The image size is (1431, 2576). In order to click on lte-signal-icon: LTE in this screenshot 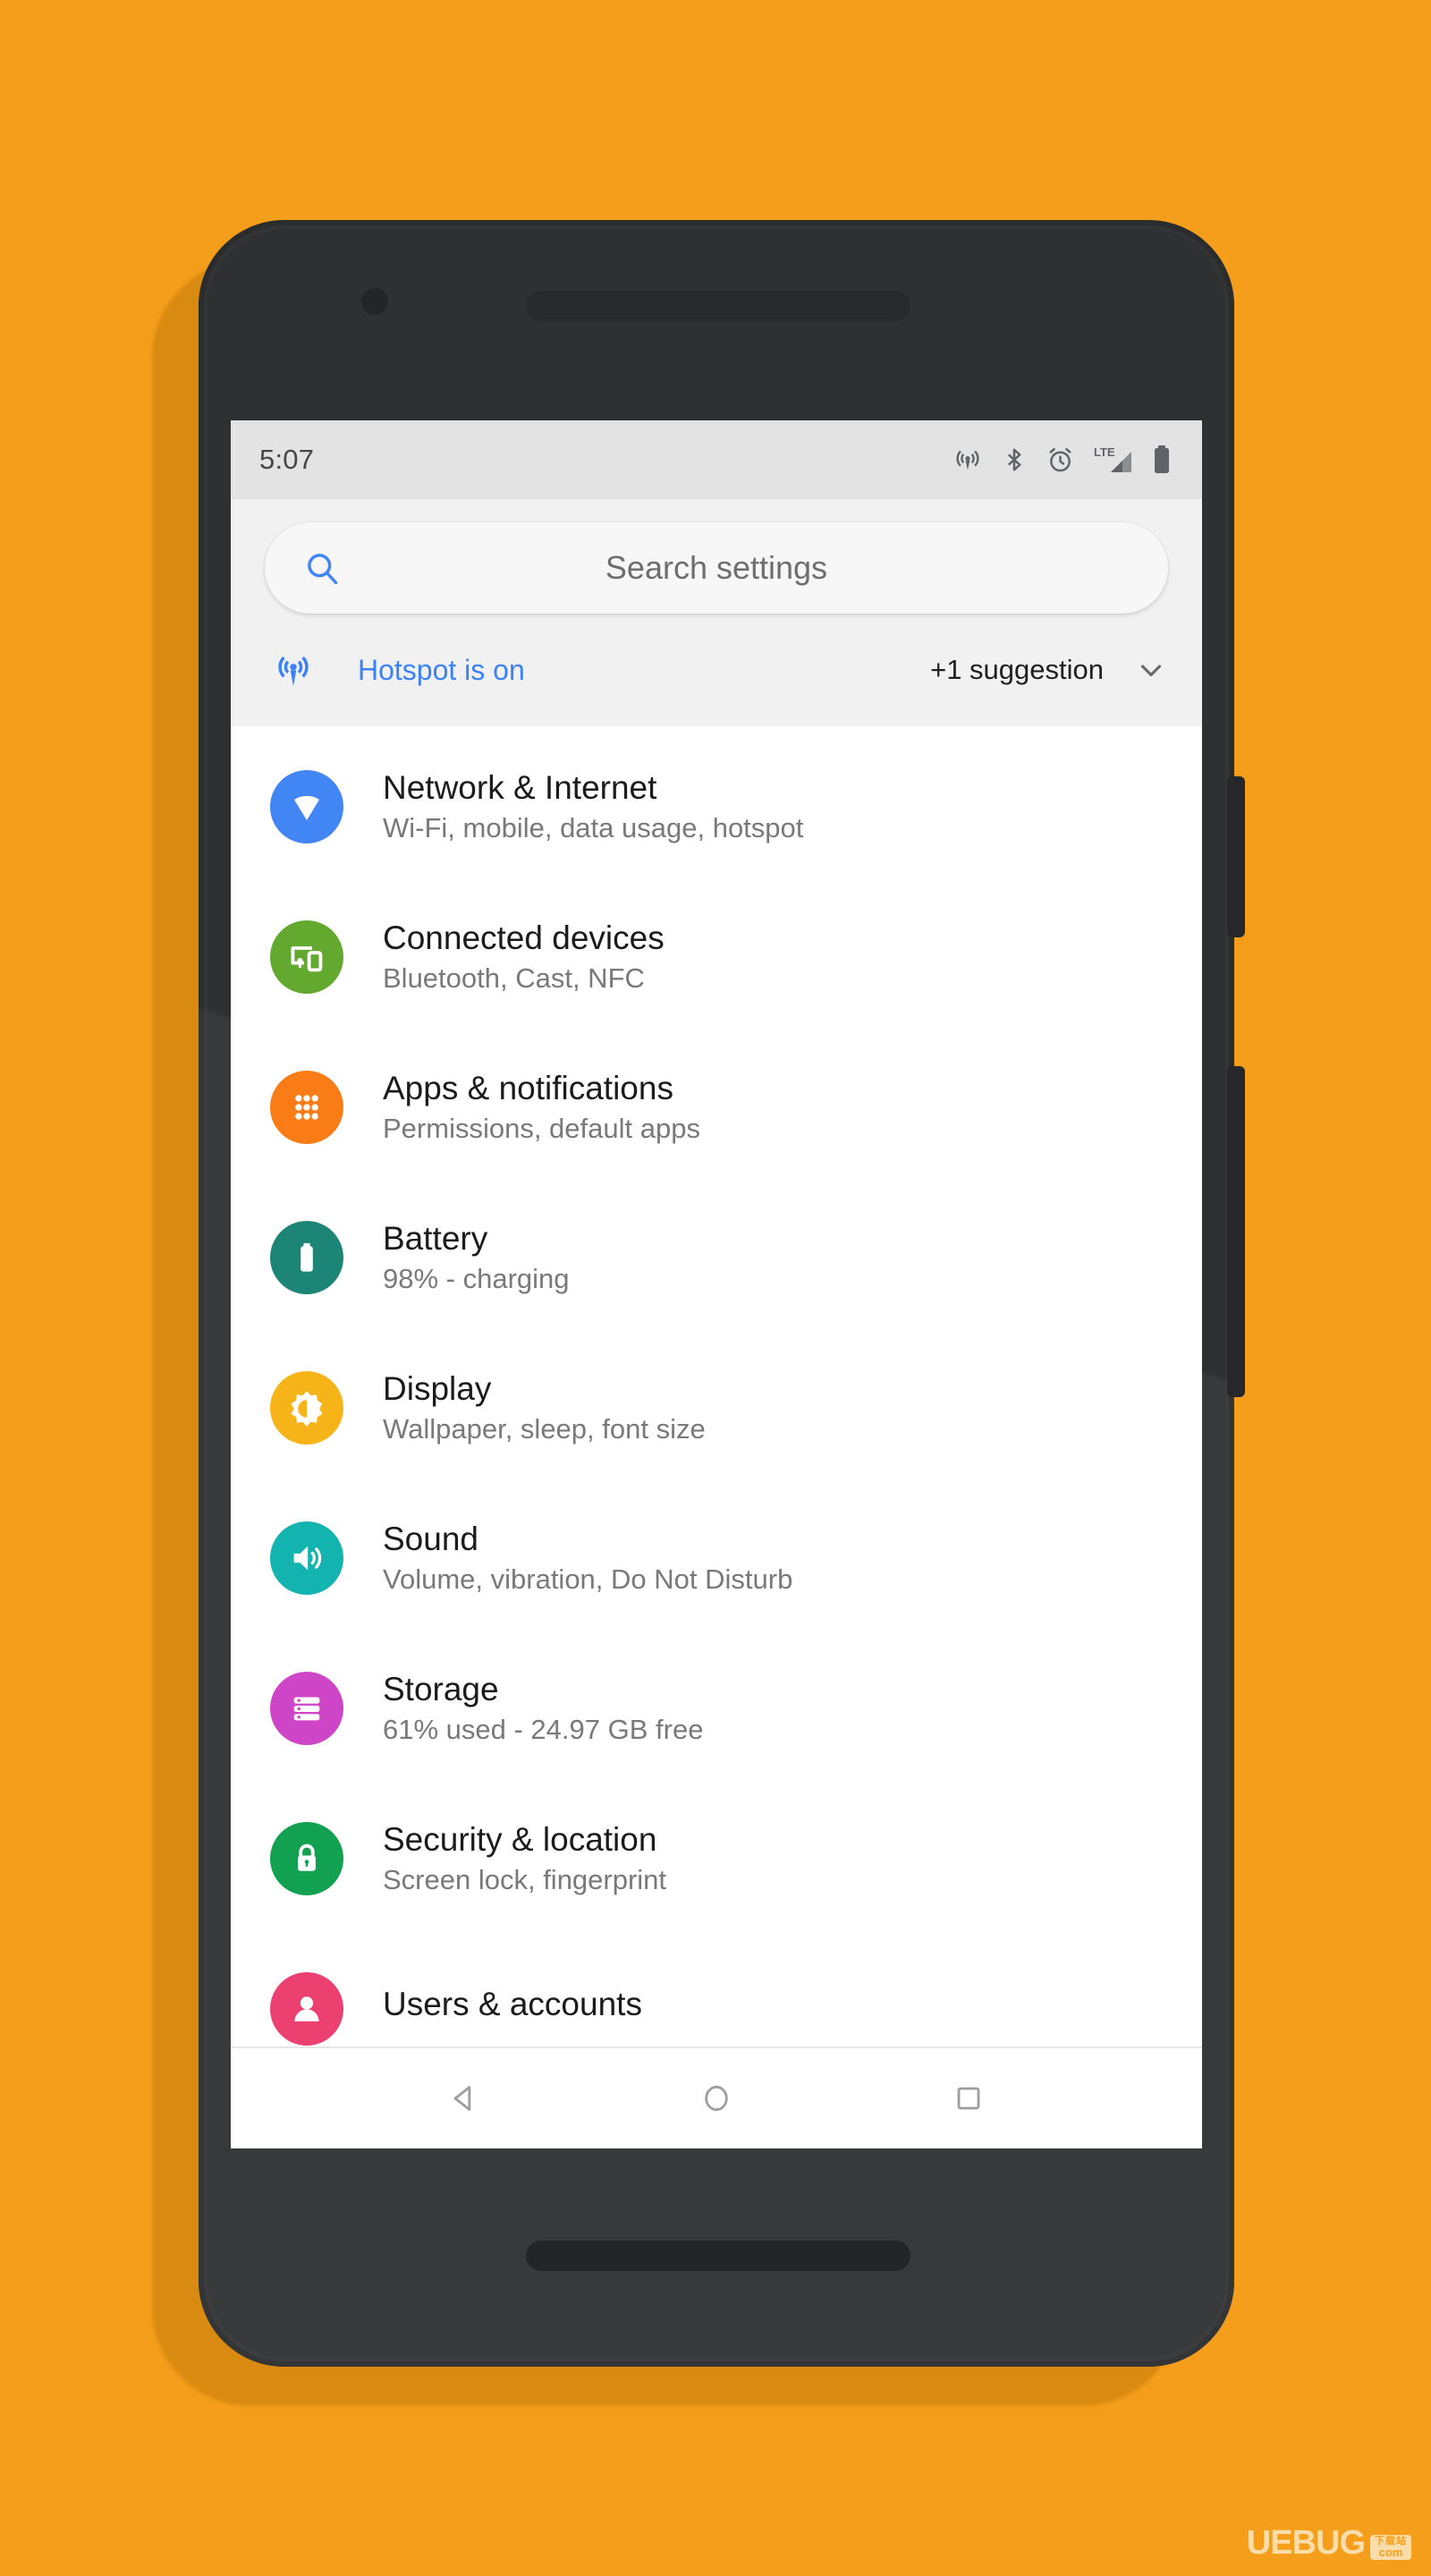, I will do `click(1113, 460)`.